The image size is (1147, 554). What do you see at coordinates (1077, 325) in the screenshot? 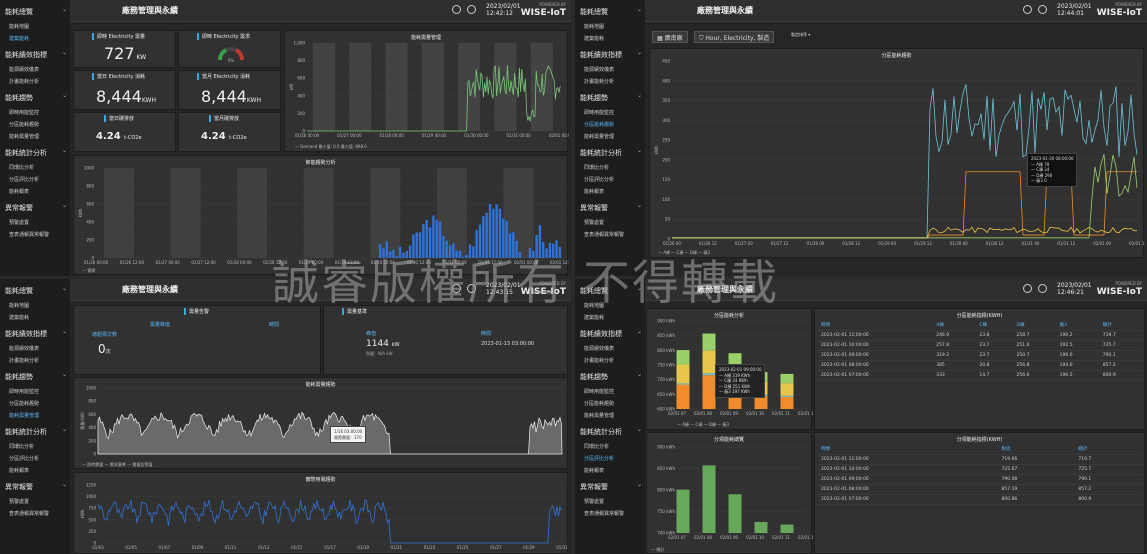
I see `column-header: 廠3` at bounding box center [1077, 325].